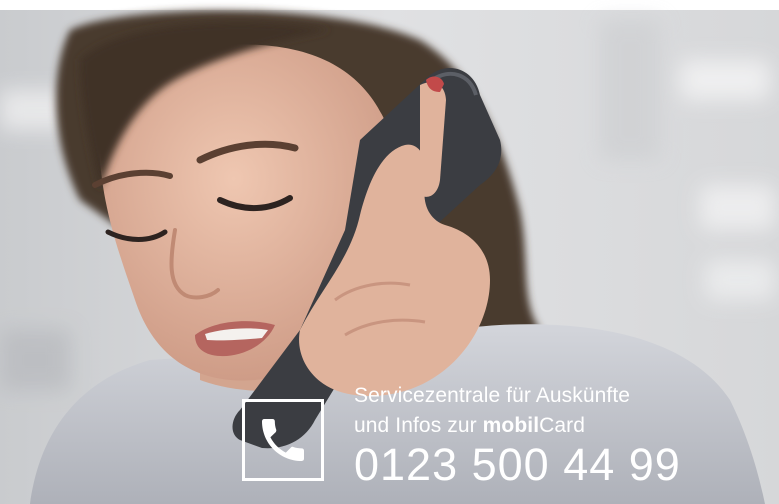 Image resolution: width=779 pixels, height=504 pixels. I want to click on service-heading-line-1: Servicezentrale für Auskünfte, so click(492, 395).